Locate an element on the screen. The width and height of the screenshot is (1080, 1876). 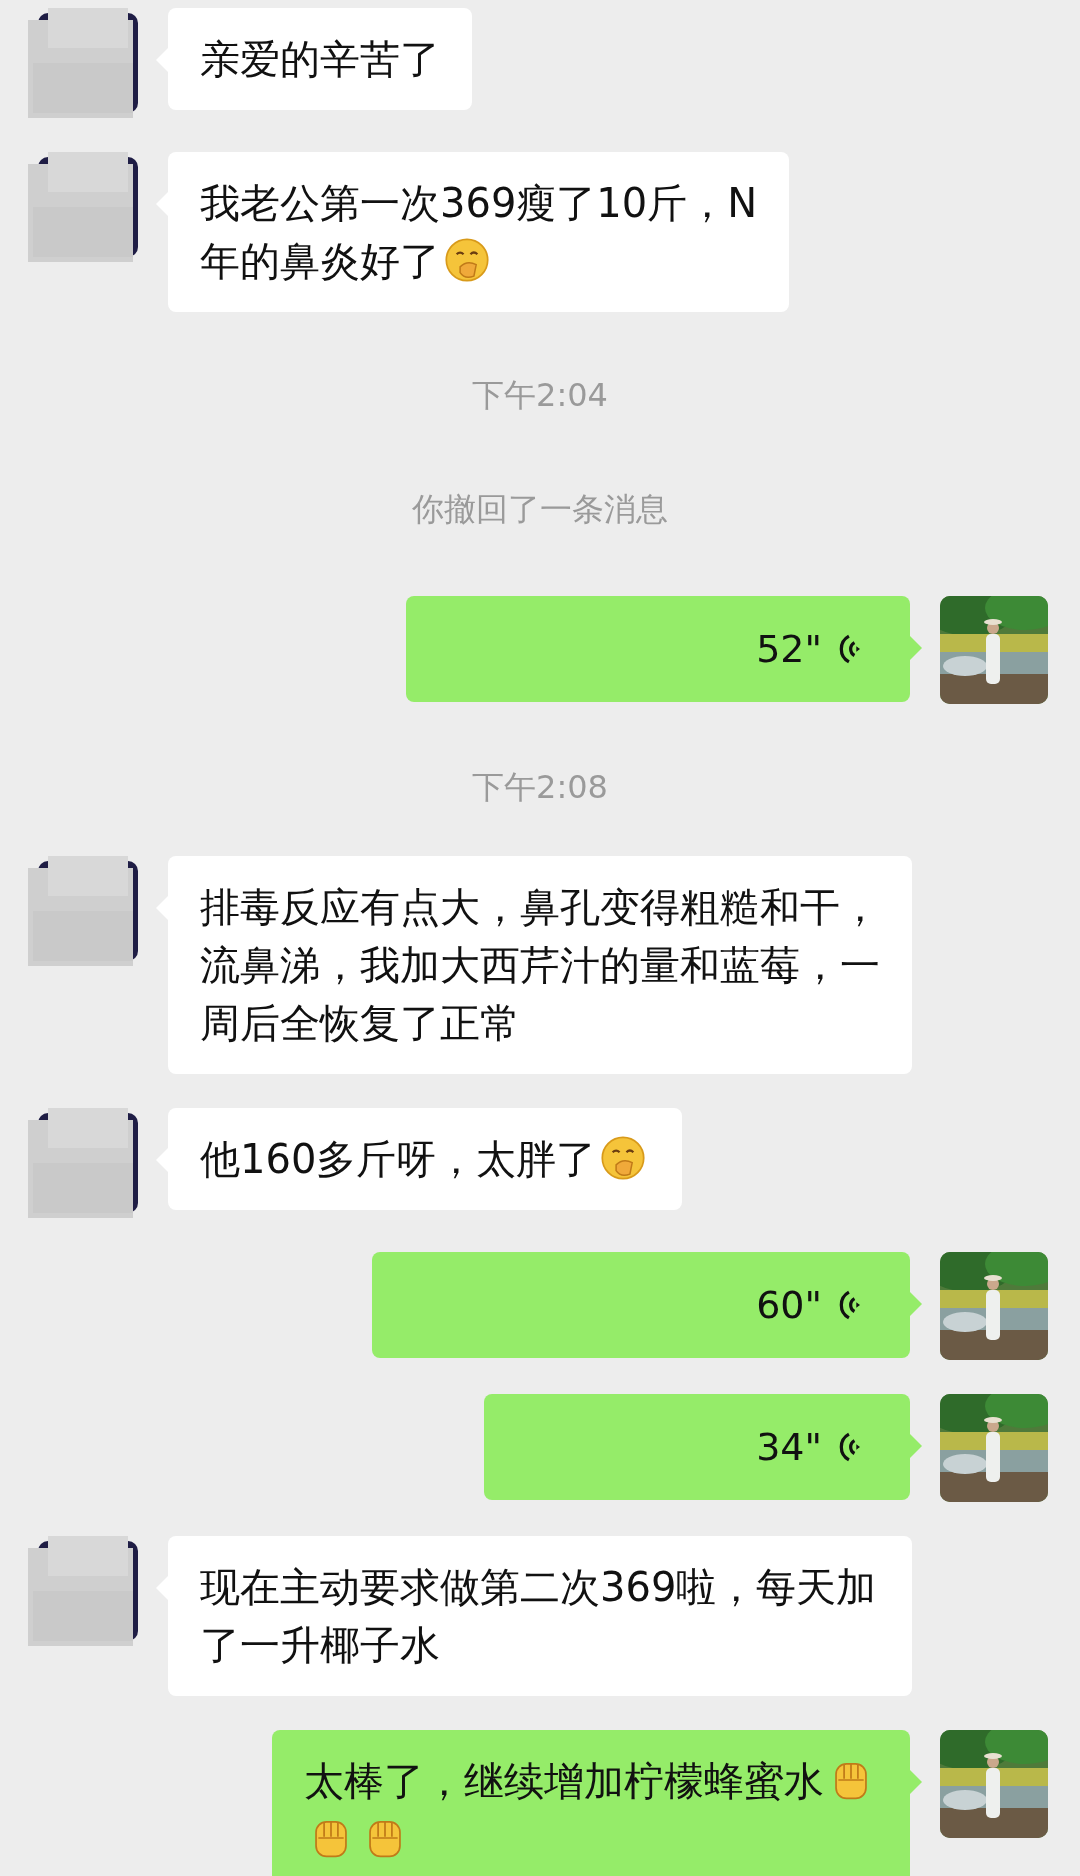
message-text: 排毒反应有点大，鼻孔变得粗糙和干，流鼻涕，我加大西芹汁的量和蓝莓，一周后全恢复了正常 is located at coordinates (540, 965).